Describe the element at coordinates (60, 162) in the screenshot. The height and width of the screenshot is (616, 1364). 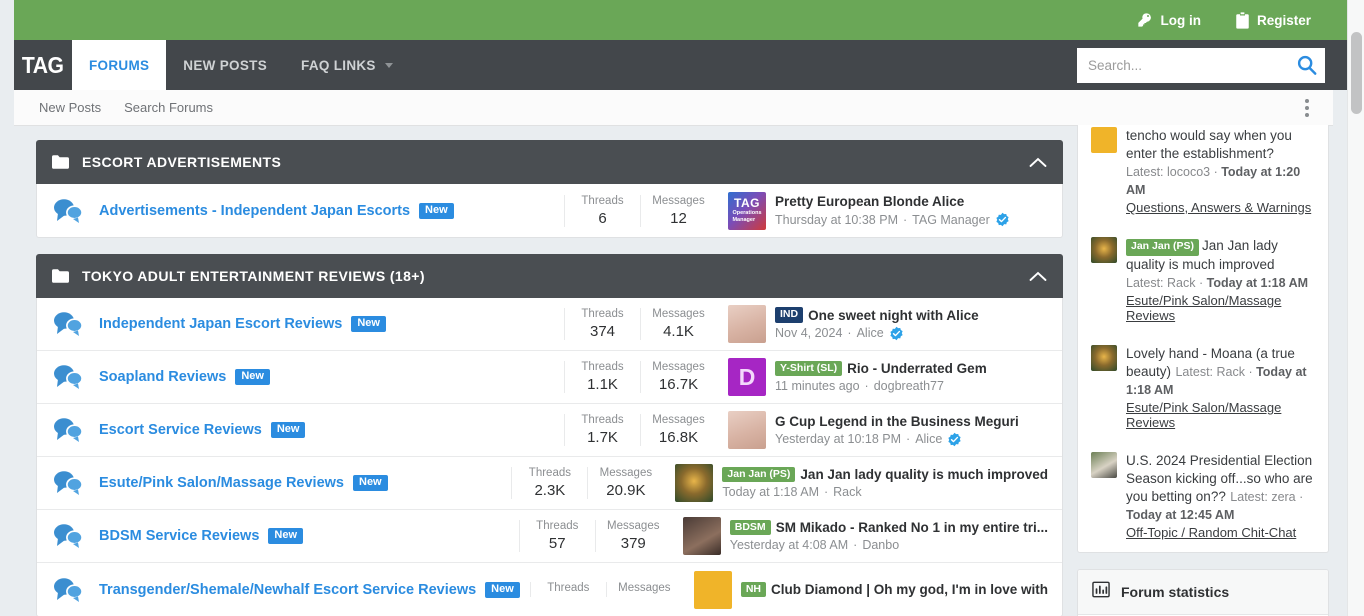
I see `folder-icon` at that location.